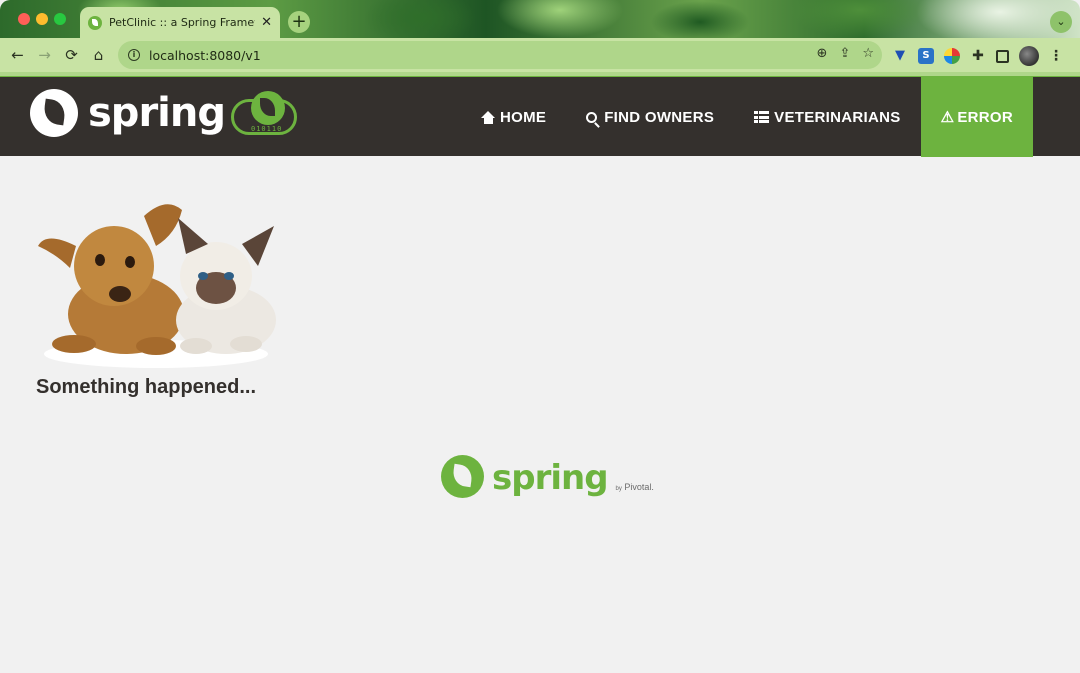 The width and height of the screenshot is (1080, 673). Describe the element at coordinates (134, 55) in the screenshot. I see `info-icon: i` at that location.